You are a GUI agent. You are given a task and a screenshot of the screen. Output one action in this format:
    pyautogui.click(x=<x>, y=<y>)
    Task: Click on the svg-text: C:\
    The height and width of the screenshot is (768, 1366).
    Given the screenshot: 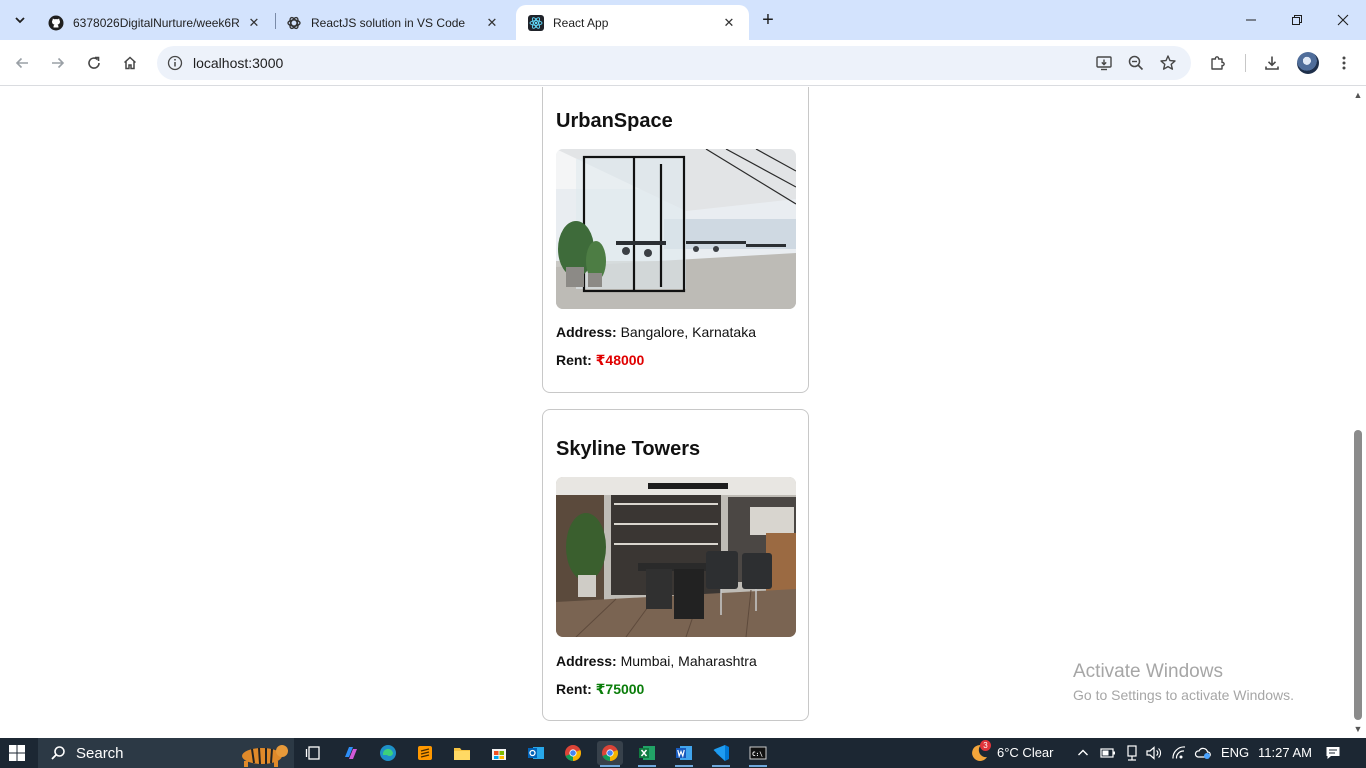 What is the action you would take?
    pyautogui.click(x=757, y=754)
    